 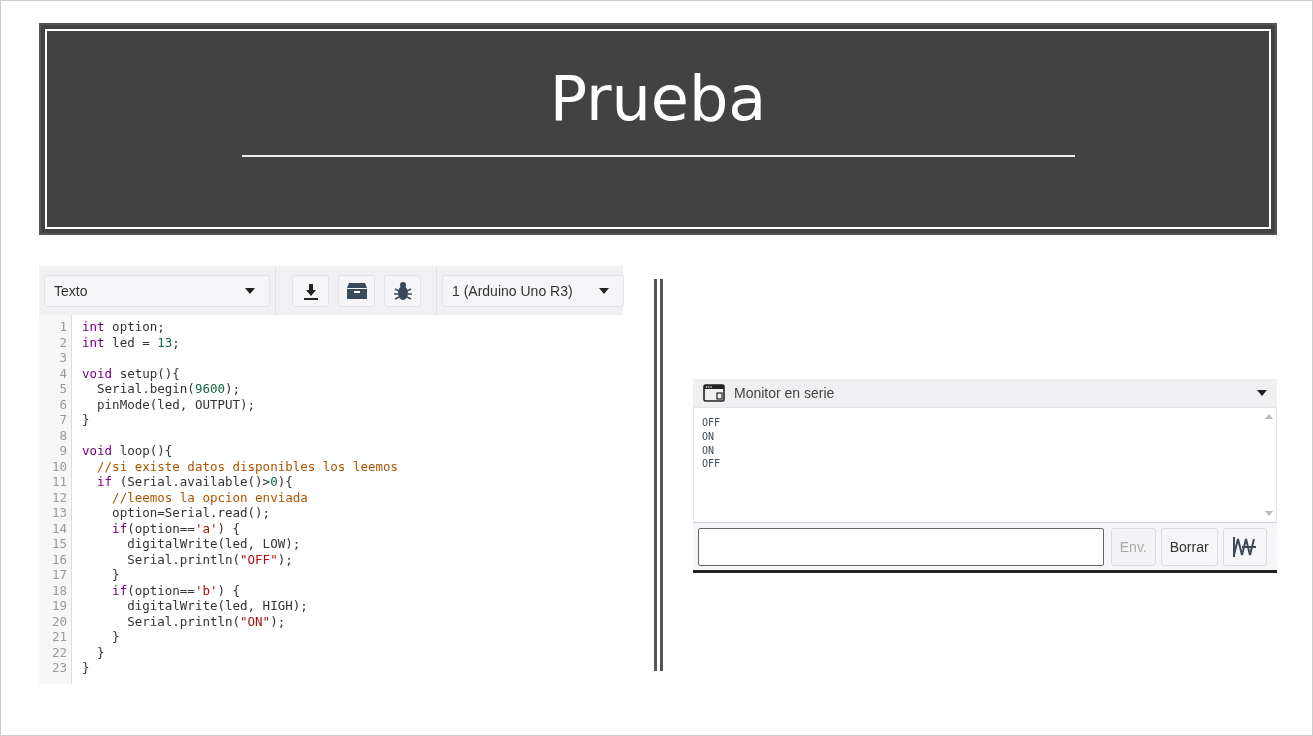 What do you see at coordinates (785, 393) in the screenshot?
I see `monitor-title: Monitor en serie` at bounding box center [785, 393].